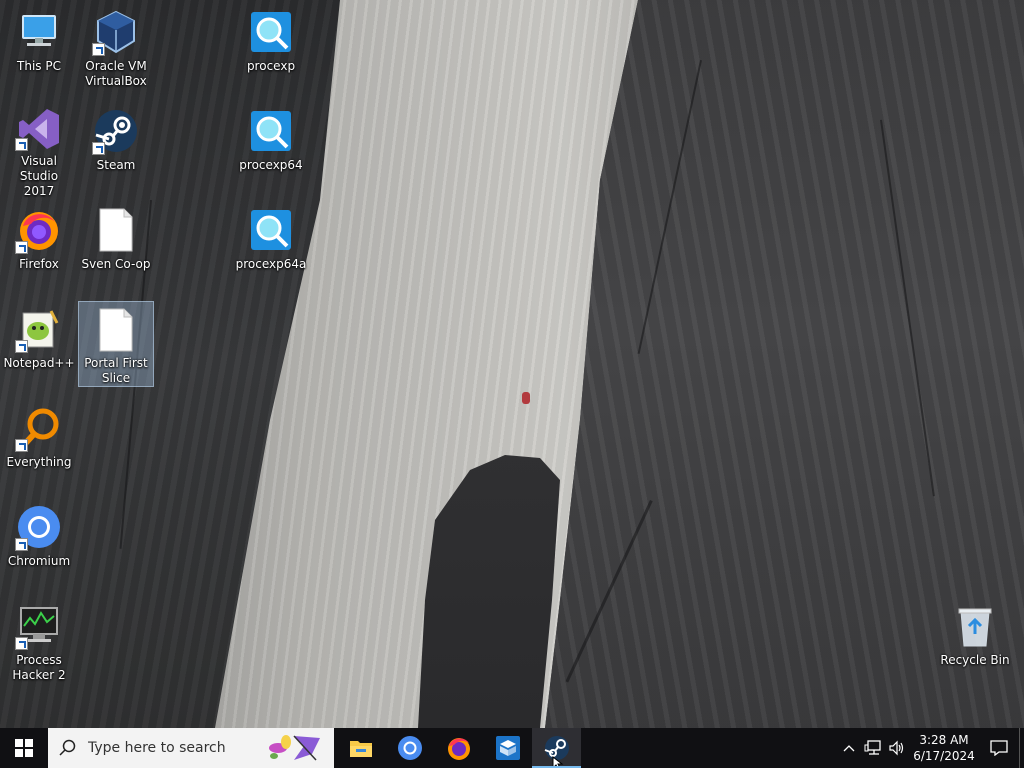 The width and height of the screenshot is (1024, 768). I want to click on chevron-up-icon, so click(849, 748).